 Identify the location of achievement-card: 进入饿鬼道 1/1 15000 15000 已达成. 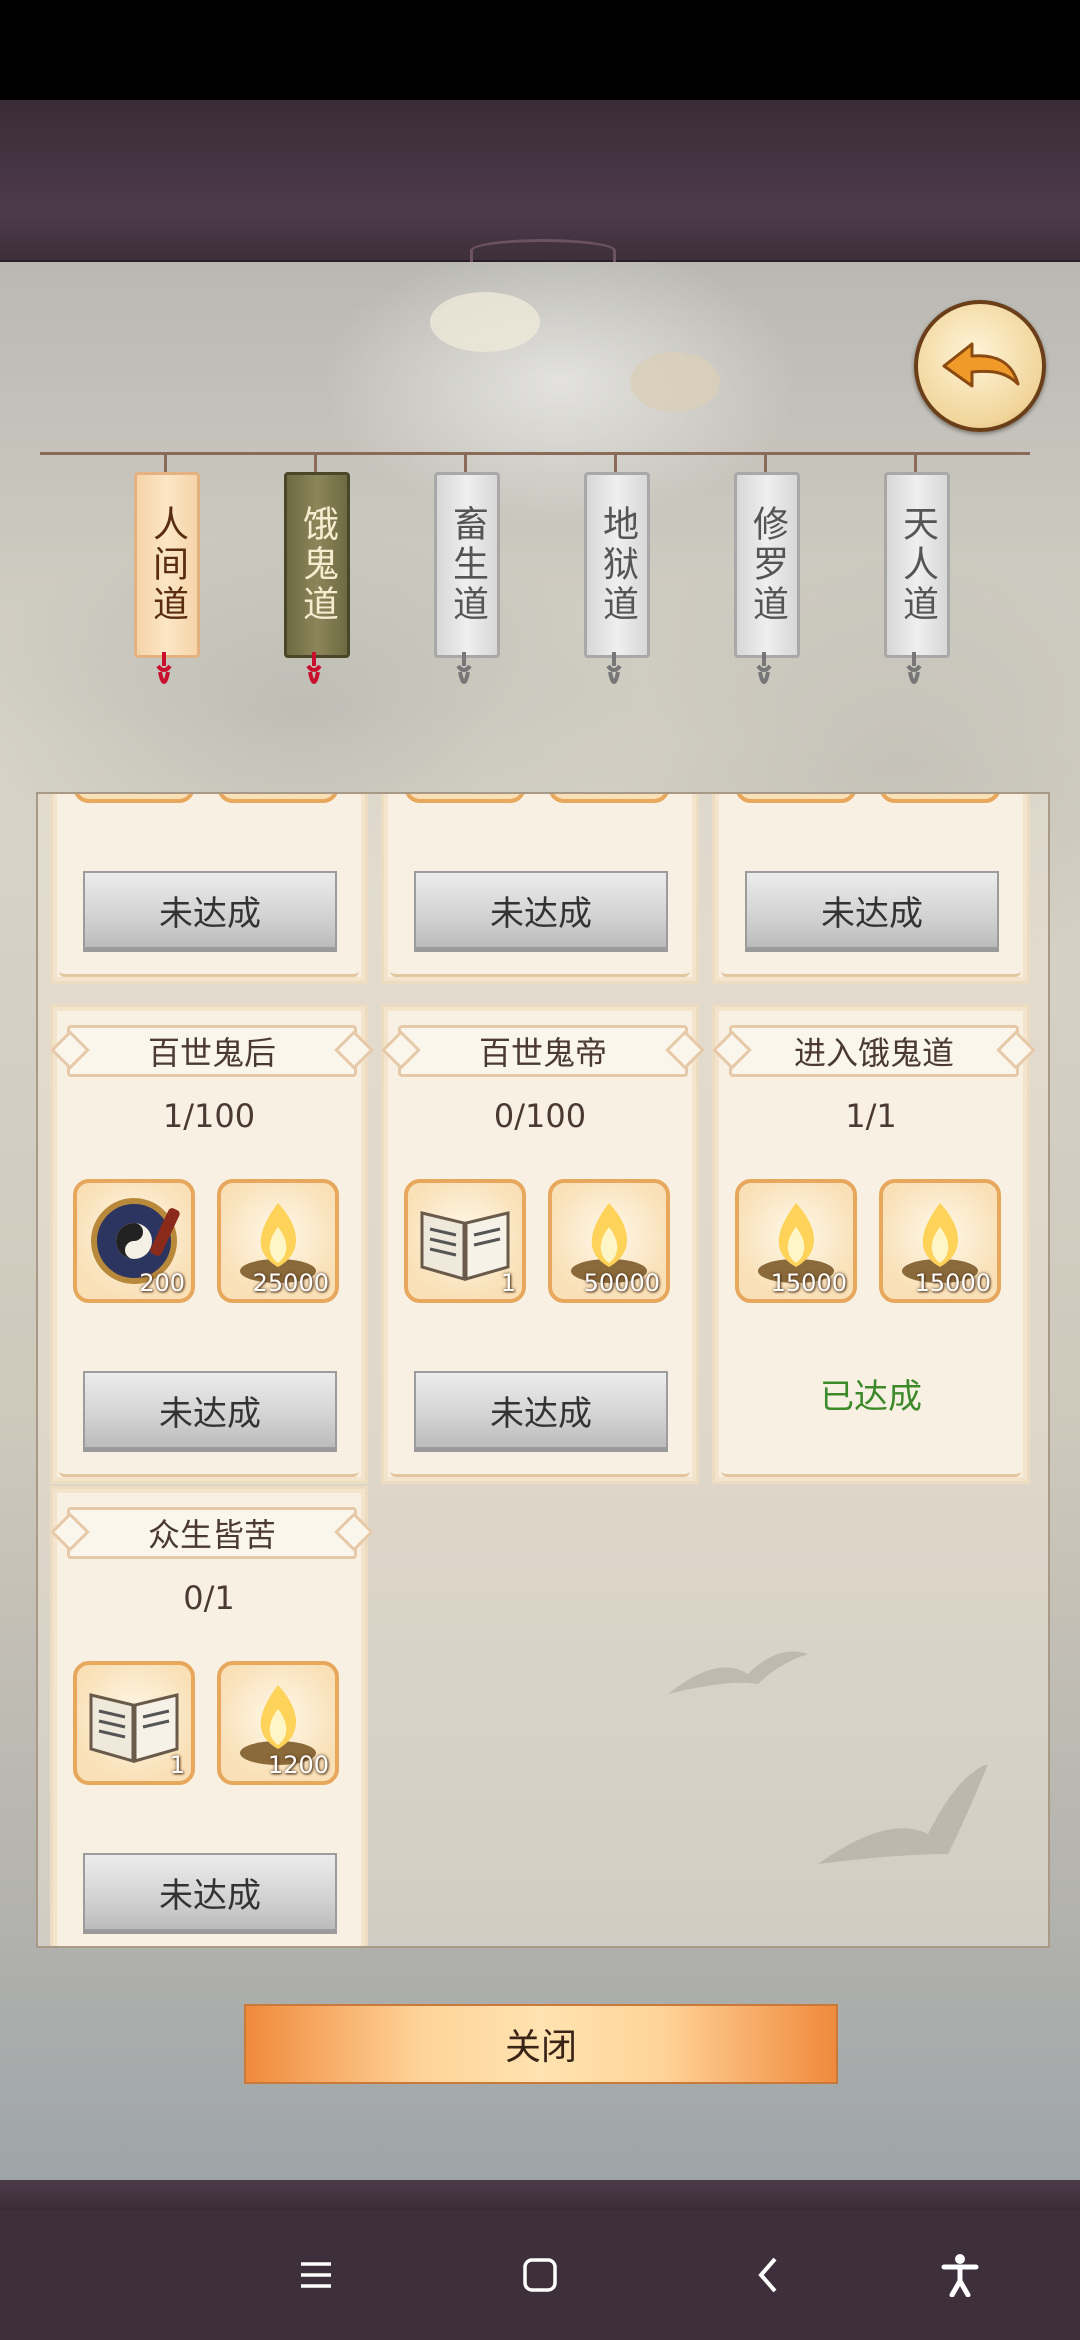
(871, 1244).